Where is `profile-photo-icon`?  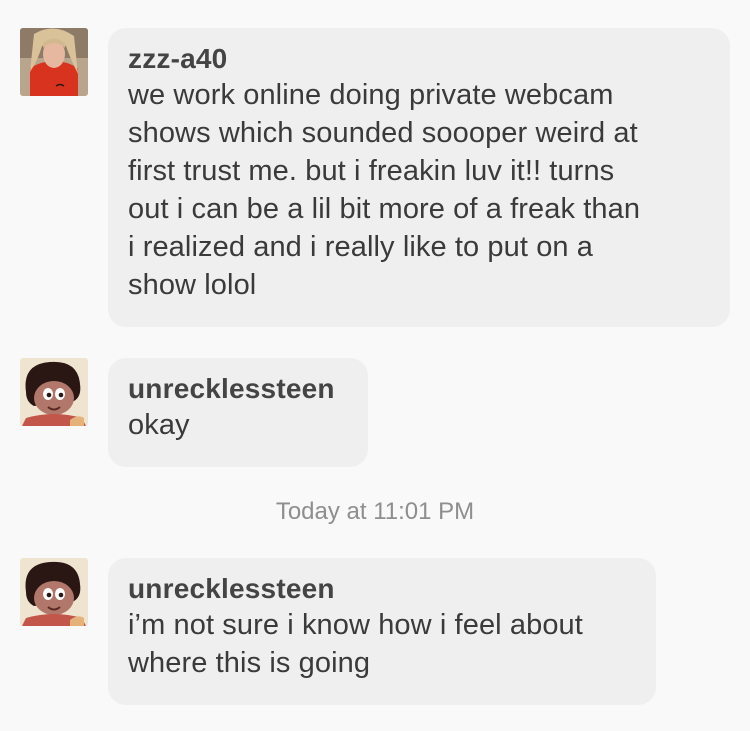
profile-photo-icon is located at coordinates (54, 62).